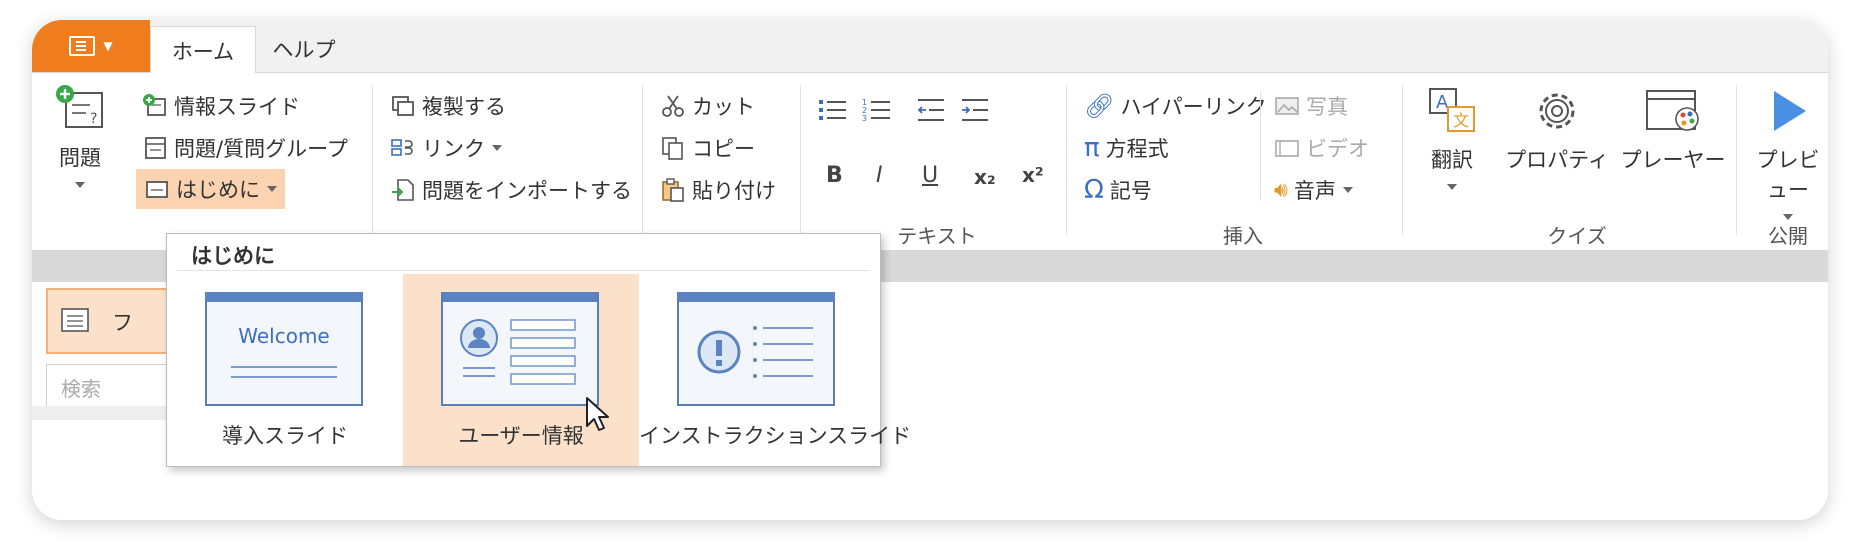 Image resolution: width=1858 pixels, height=556 pixels. Describe the element at coordinates (1557, 129) in the screenshot. I see `properties-button: プロパティ` at that location.